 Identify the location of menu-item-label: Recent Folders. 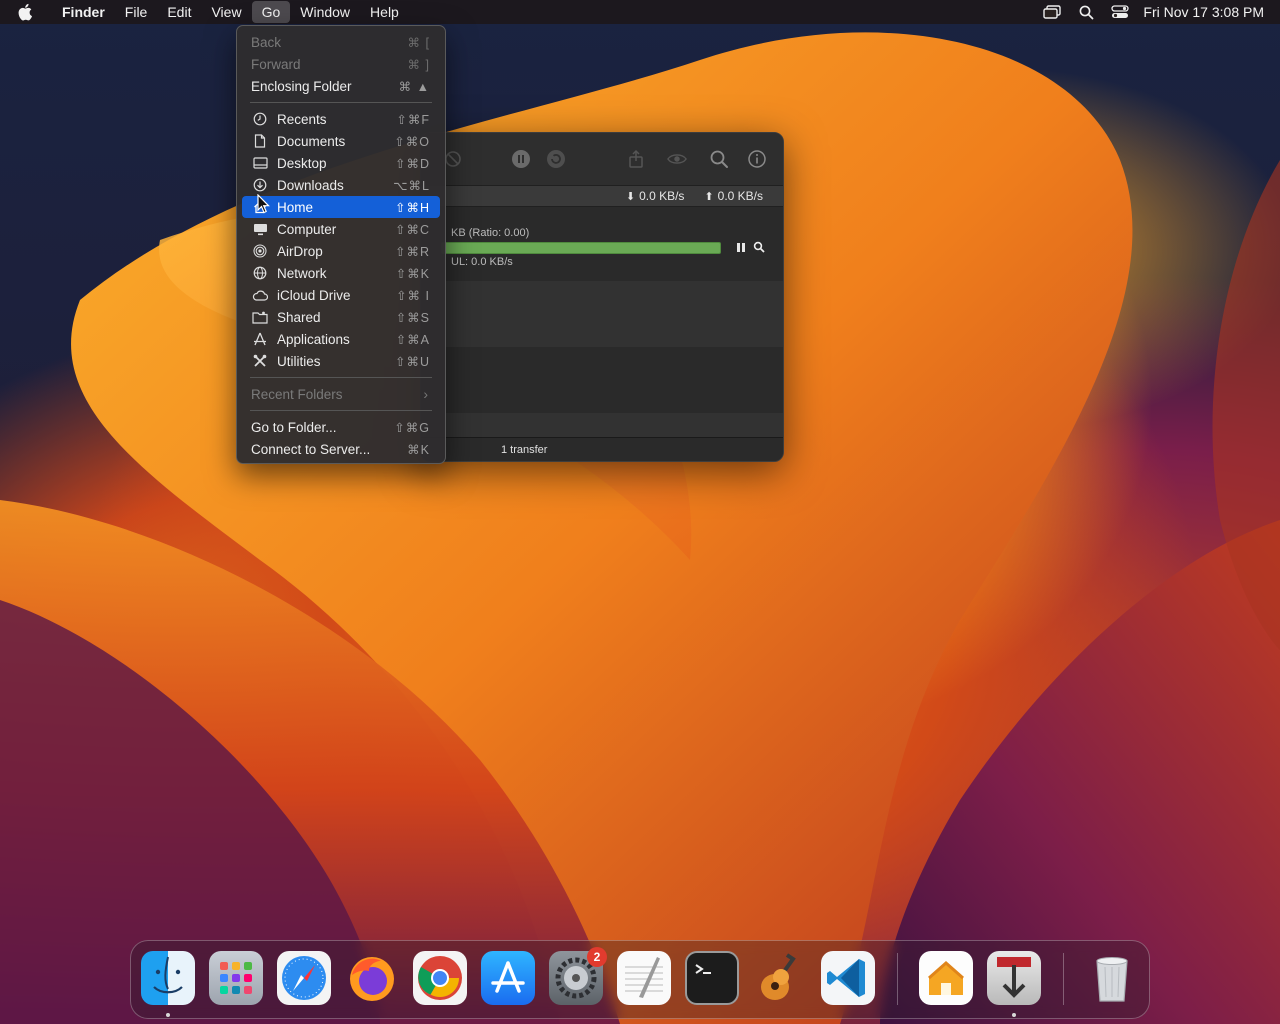
(297, 394).